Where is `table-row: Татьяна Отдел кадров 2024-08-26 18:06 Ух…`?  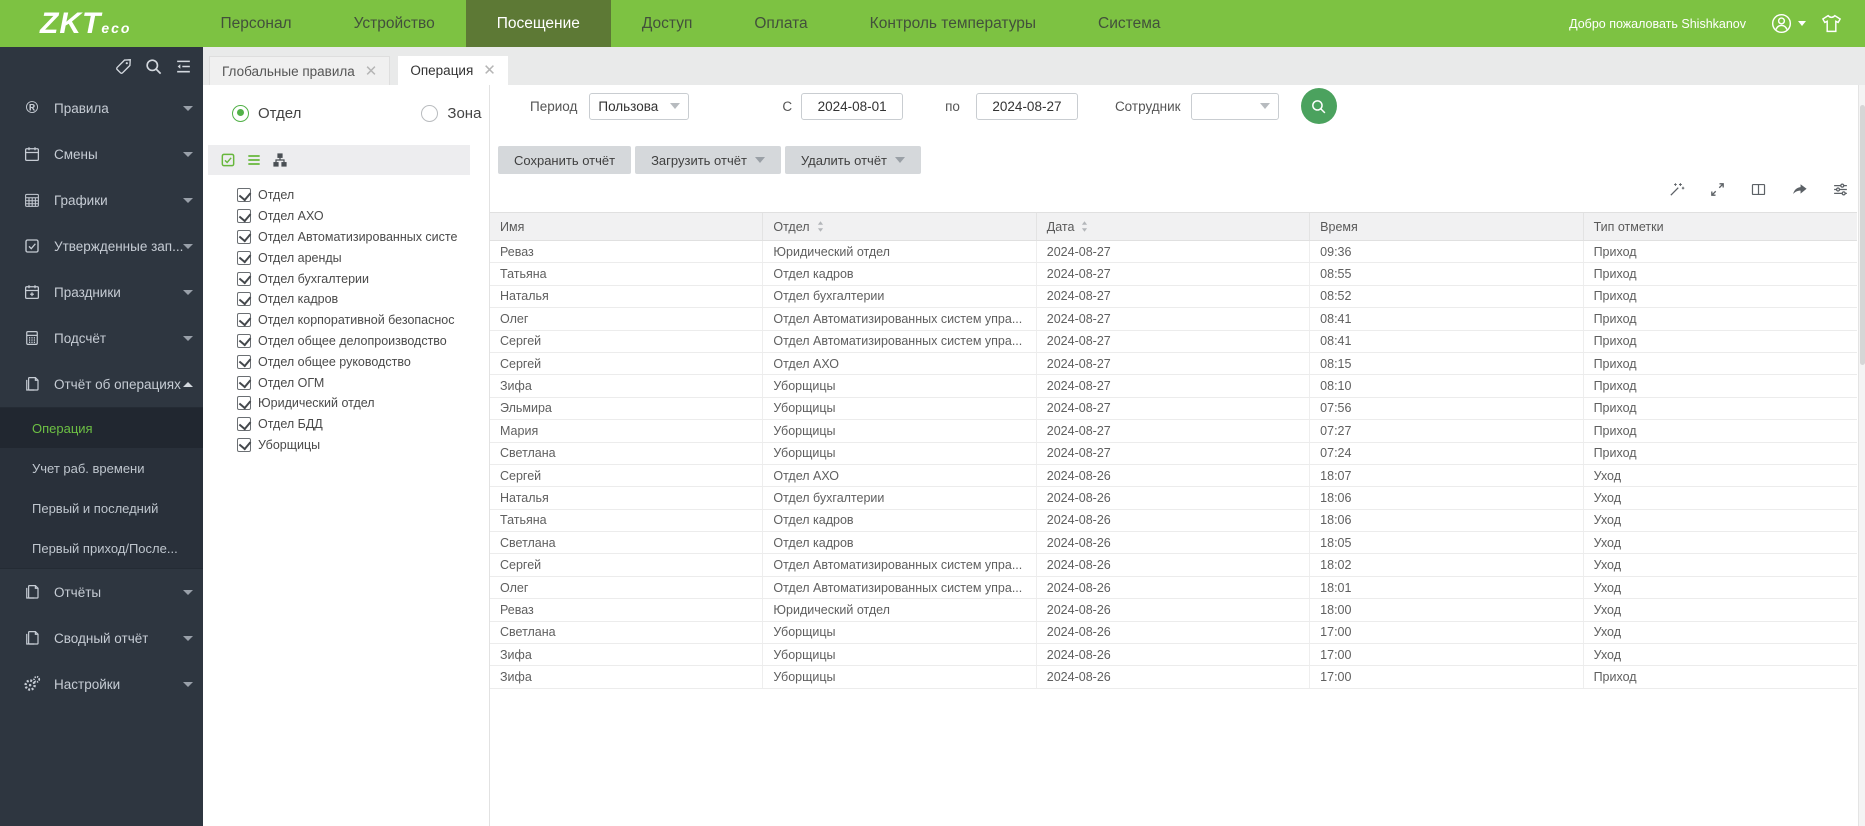
table-row: Татьяна Отдел кадров 2024-08-26 18:06 Ух… is located at coordinates (1173, 521).